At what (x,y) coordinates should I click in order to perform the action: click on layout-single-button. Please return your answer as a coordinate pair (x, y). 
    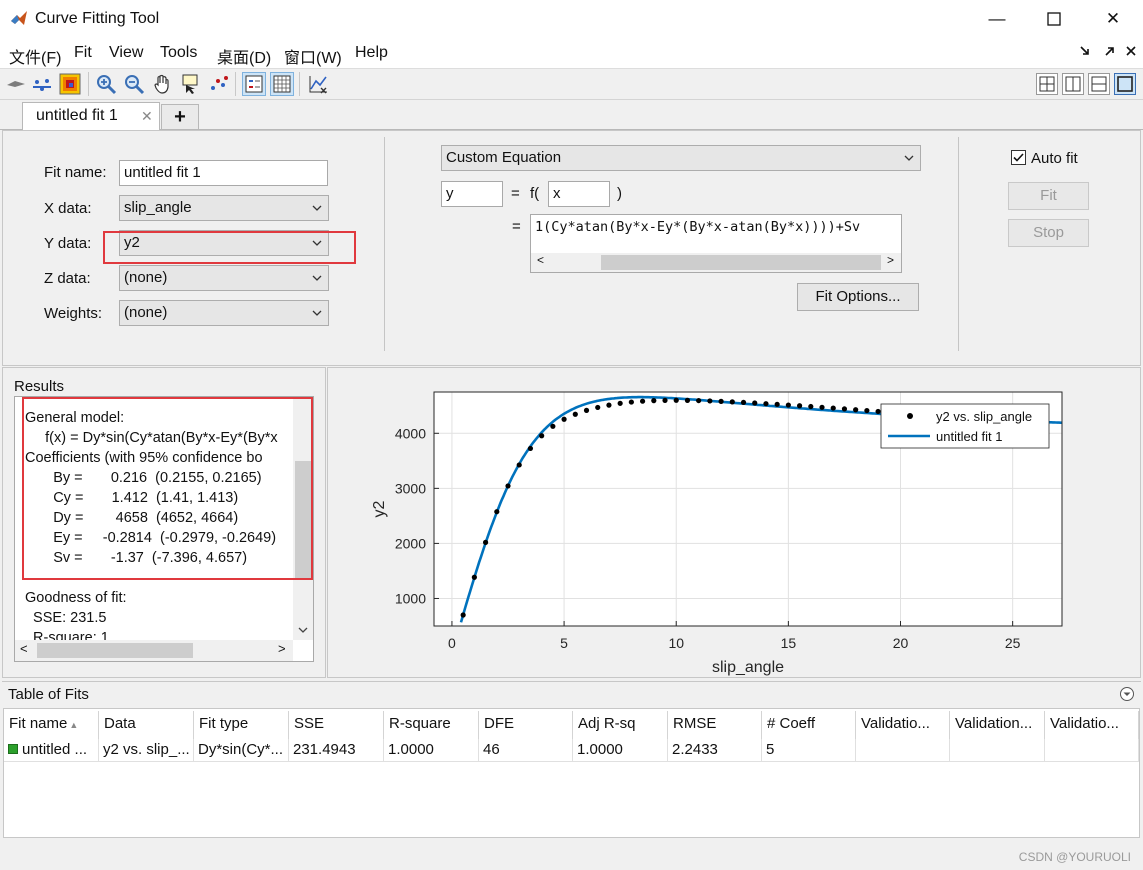
    Looking at the image, I should click on (1125, 84).